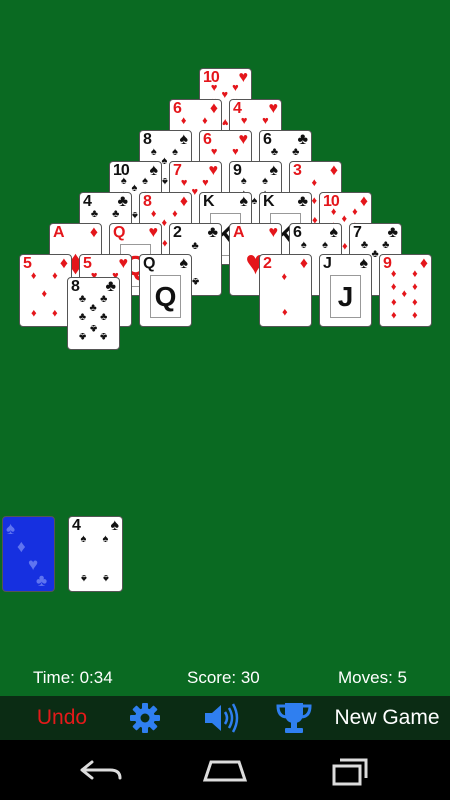 This screenshot has width=450, height=800. Describe the element at coordinates (119, 232) in the screenshot. I see `card-rank: Q` at that location.